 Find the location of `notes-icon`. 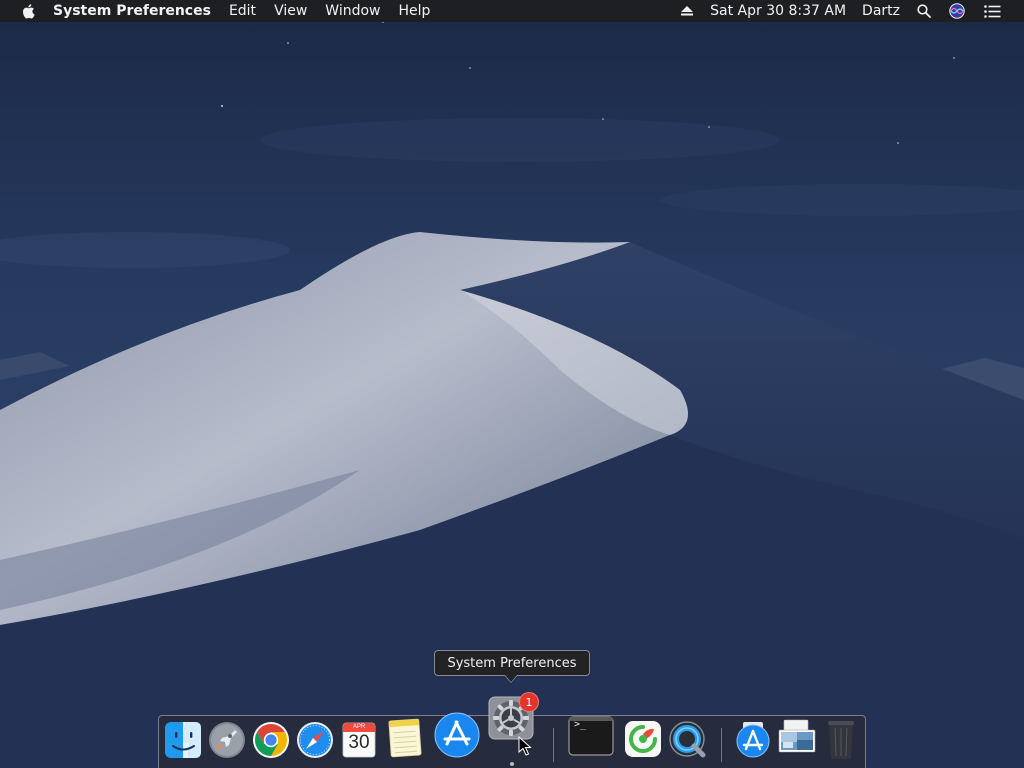

notes-icon is located at coordinates (406, 737).